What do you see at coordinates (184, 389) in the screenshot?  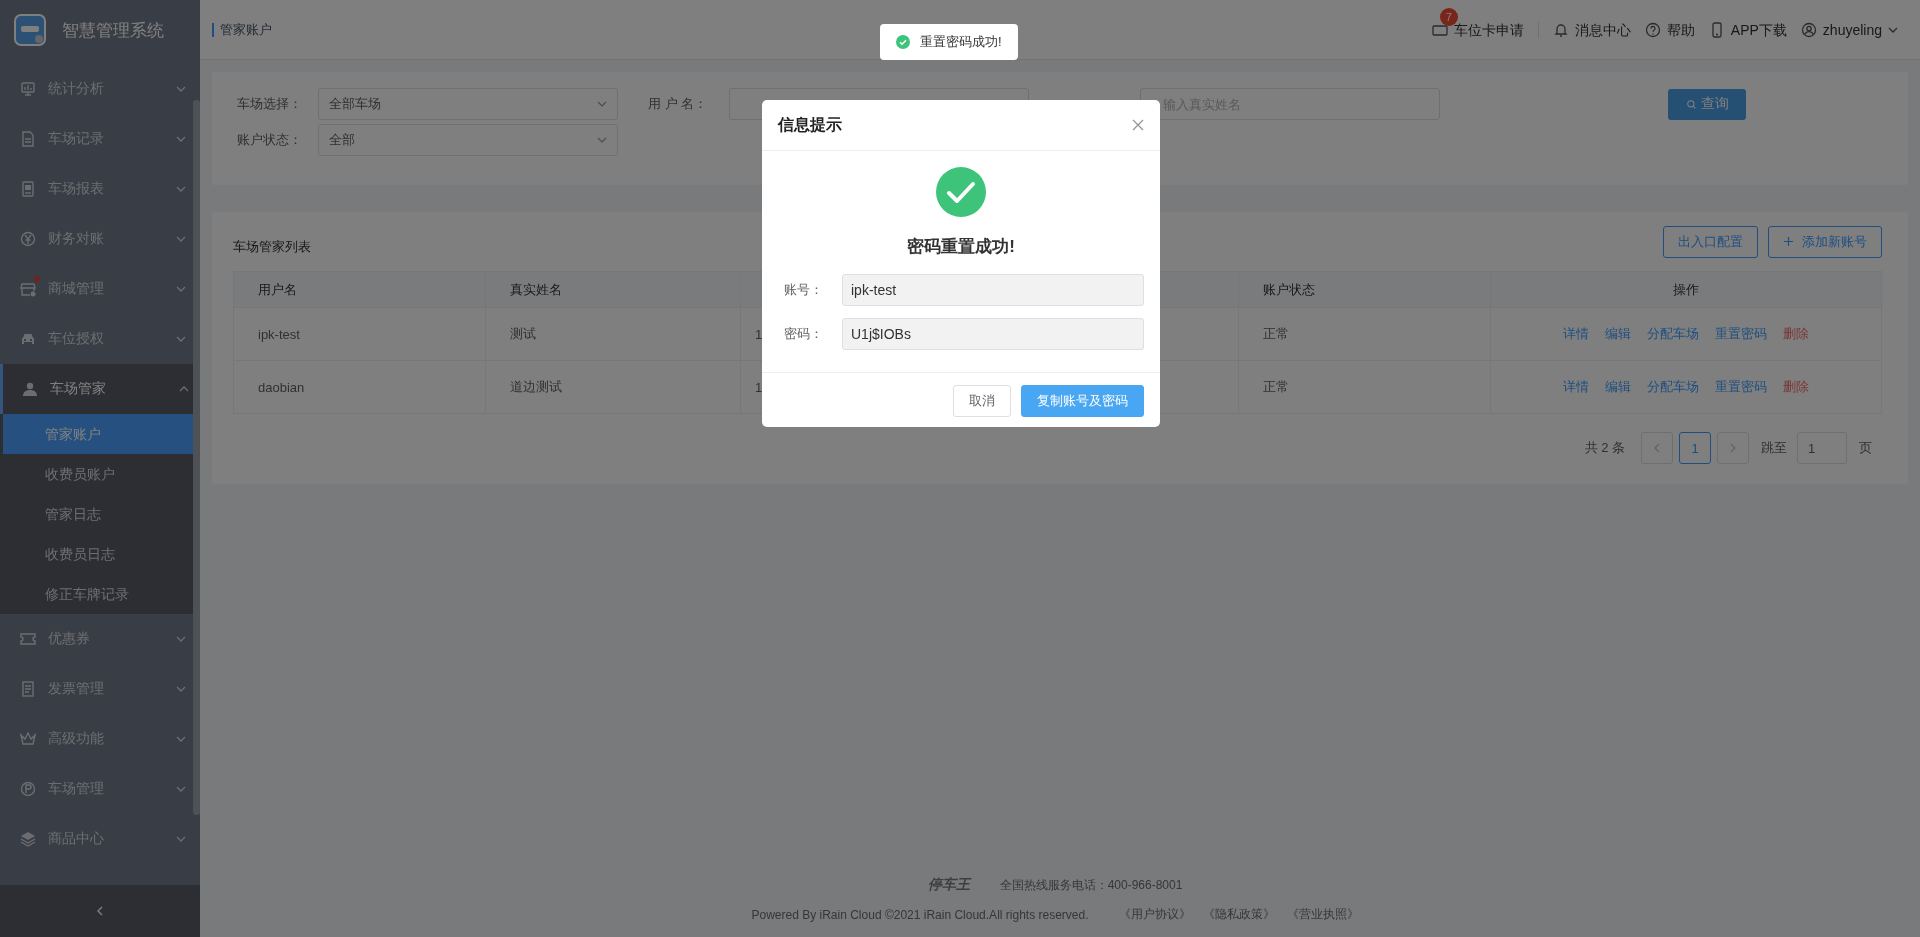 I see `chevron-up-icon` at bounding box center [184, 389].